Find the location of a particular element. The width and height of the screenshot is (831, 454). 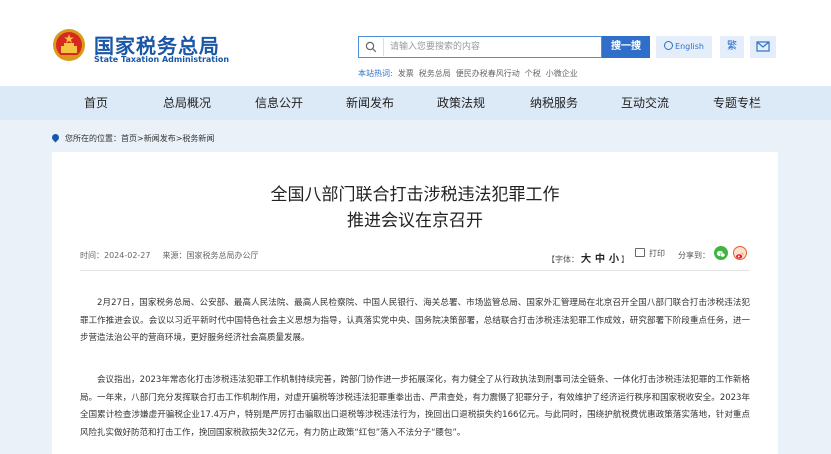

english-button: English is located at coordinates (684, 47).